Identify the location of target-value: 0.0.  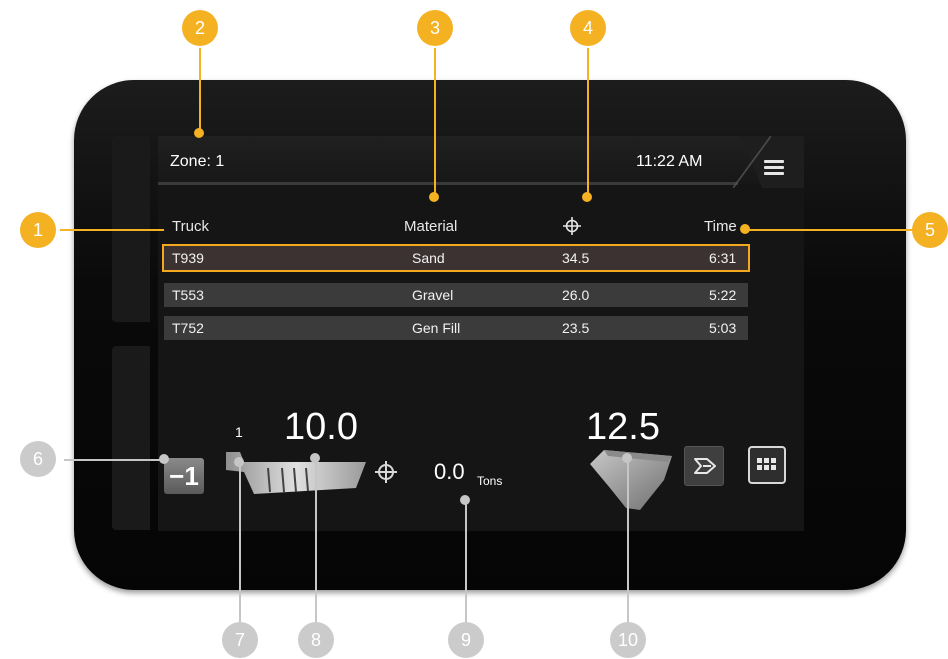
(449, 471).